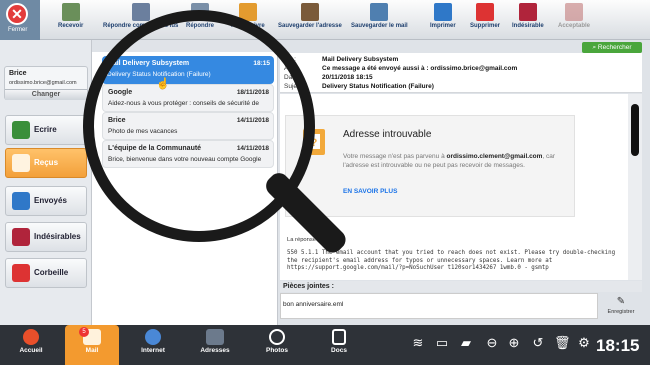  Describe the element at coordinates (313, 304) in the screenshot. I see `attachment-file: bon anniversaire.eml` at that location.